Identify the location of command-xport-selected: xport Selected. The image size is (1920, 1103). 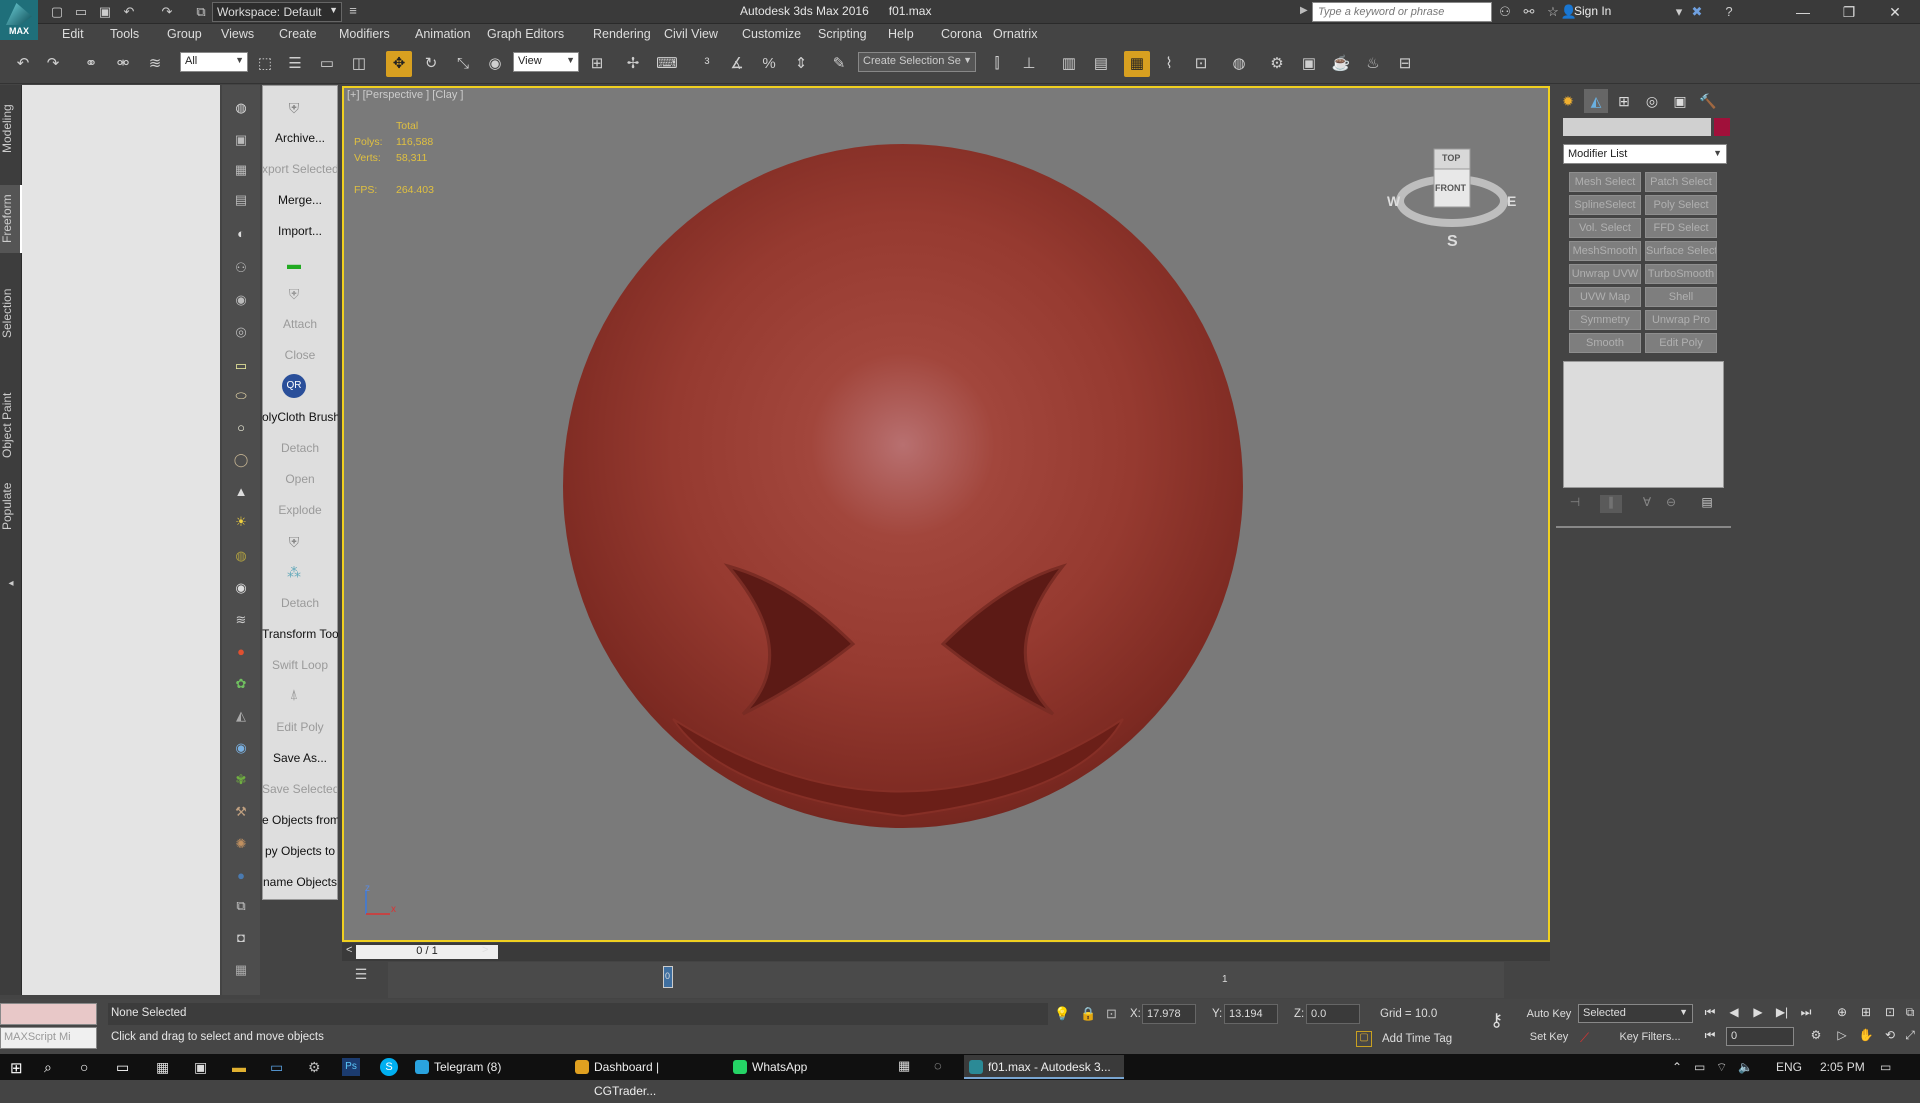
(300, 169).